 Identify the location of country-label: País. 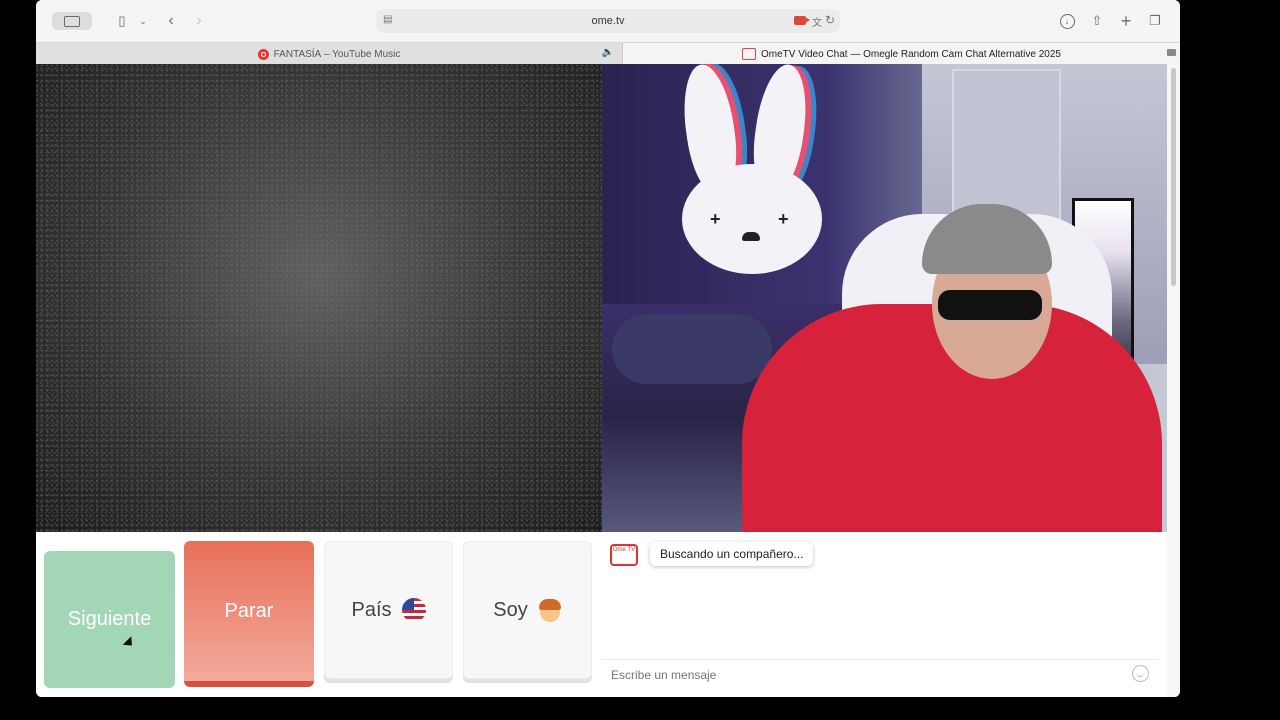
(371, 609).